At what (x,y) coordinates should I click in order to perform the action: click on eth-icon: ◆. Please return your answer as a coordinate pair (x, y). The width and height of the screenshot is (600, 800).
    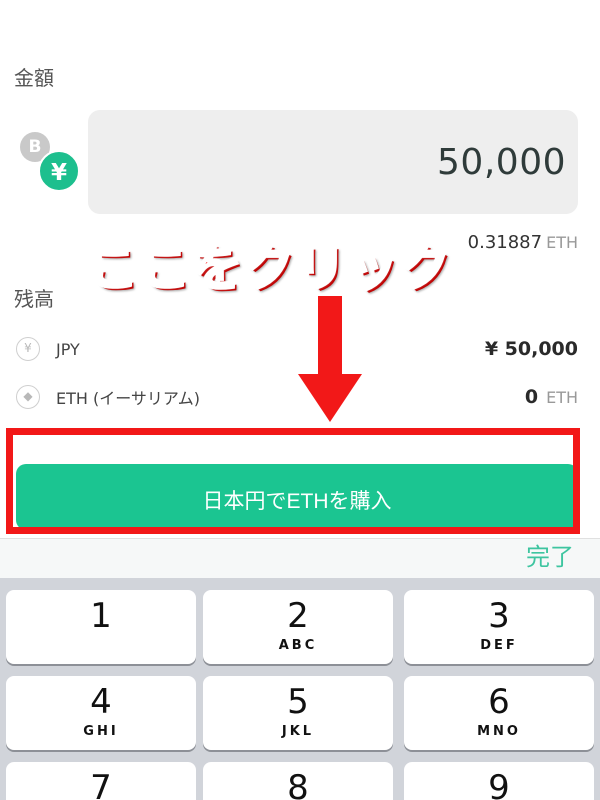
    Looking at the image, I should click on (28, 397).